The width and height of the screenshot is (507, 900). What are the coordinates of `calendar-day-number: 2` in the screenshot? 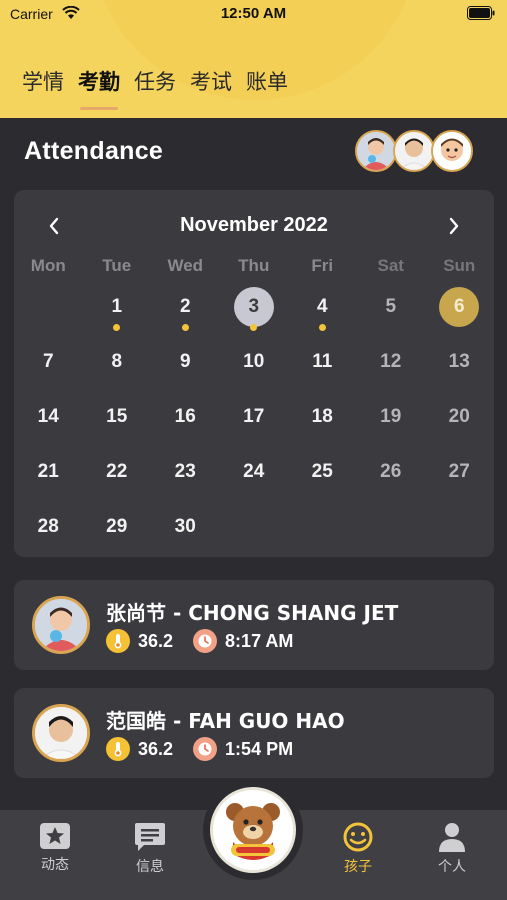 It's located at (185, 306).